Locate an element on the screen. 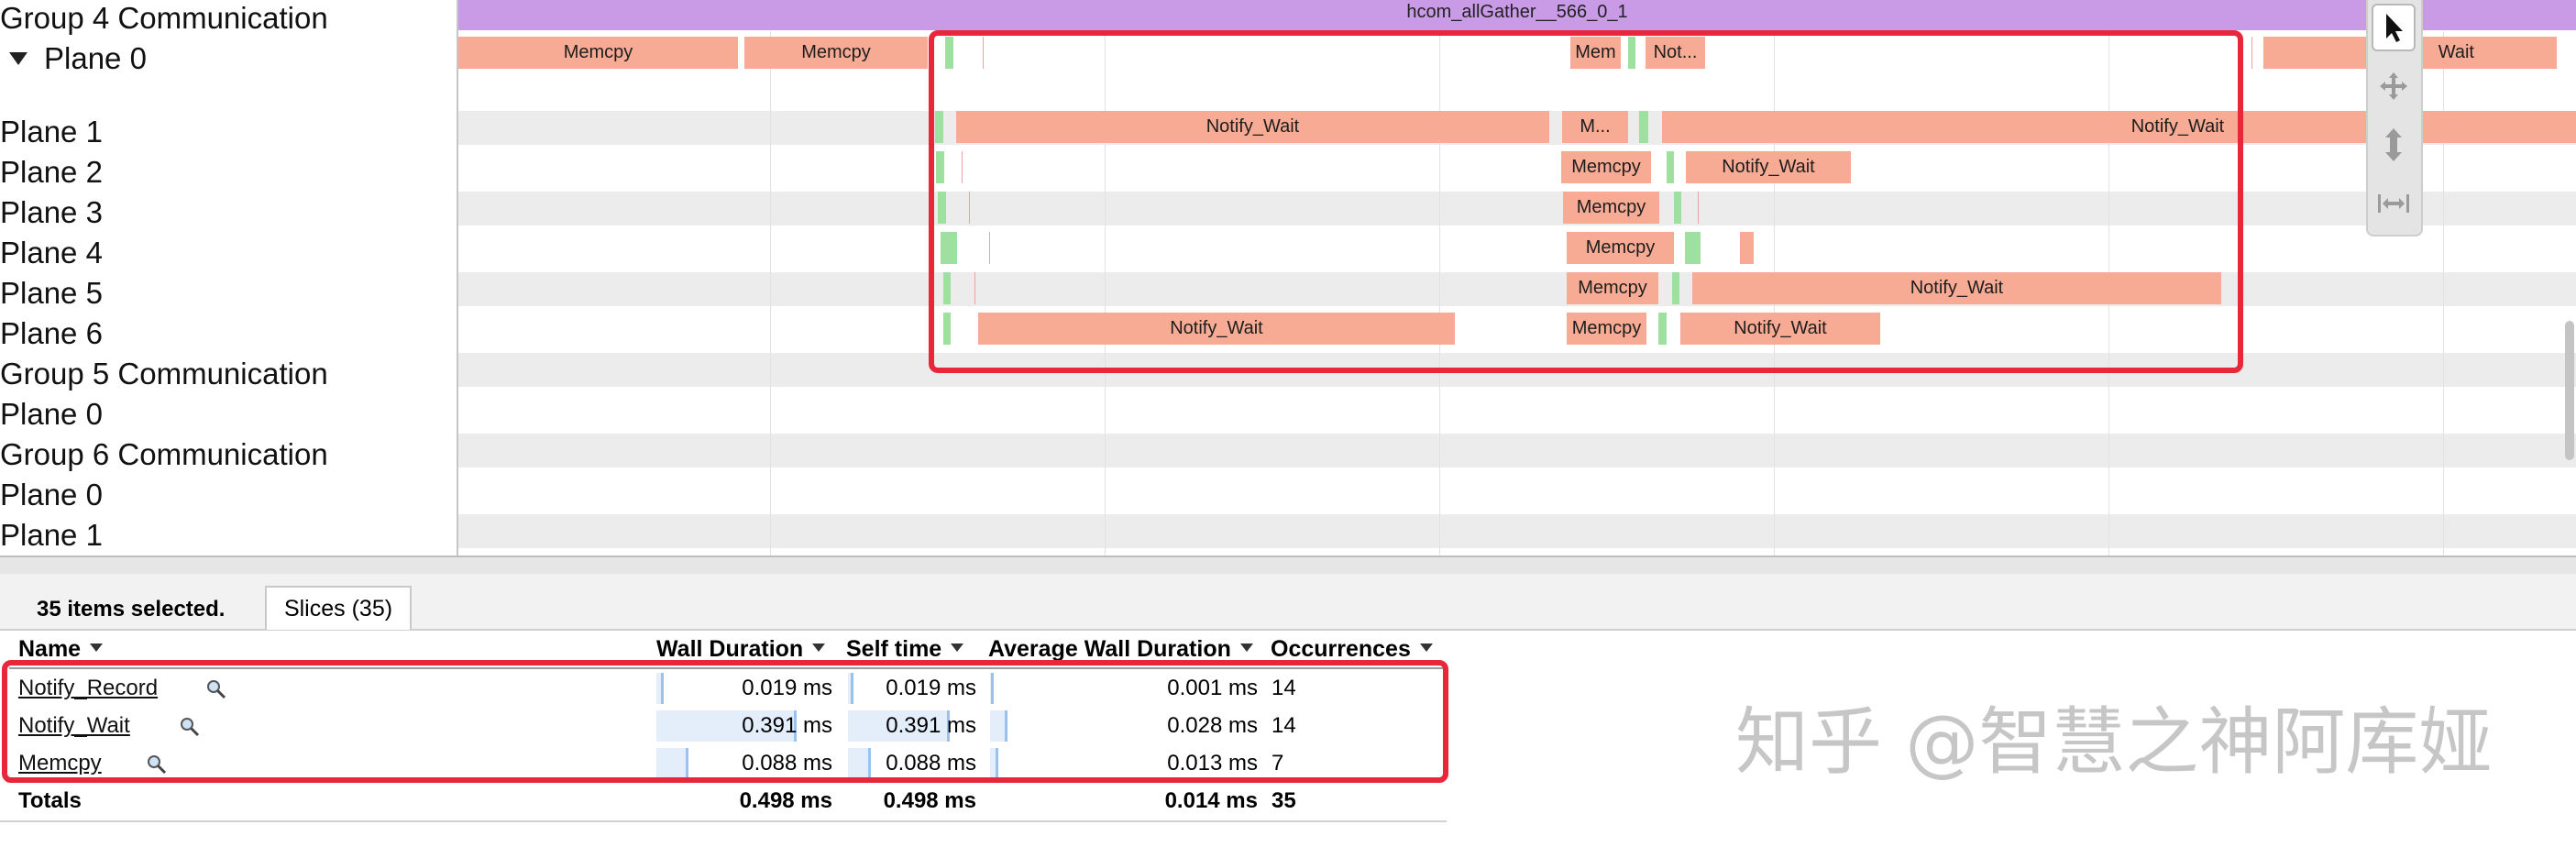 Image resolution: width=2576 pixels, height=847 pixels. track-label-text: Plane 6 is located at coordinates (51, 333).